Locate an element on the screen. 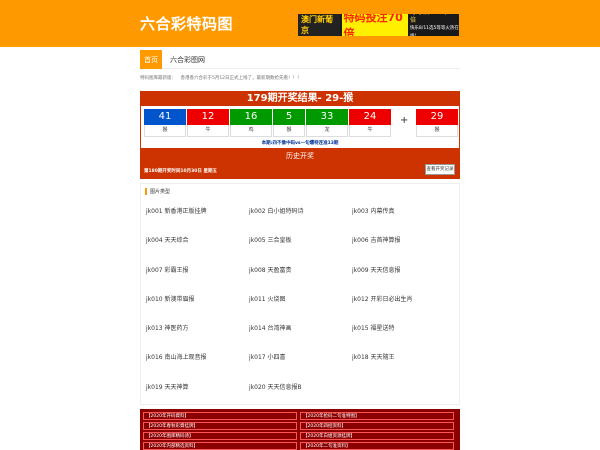 This screenshot has height=450, width=600. image-categories-heading: 图片类型 is located at coordinates (157, 191).